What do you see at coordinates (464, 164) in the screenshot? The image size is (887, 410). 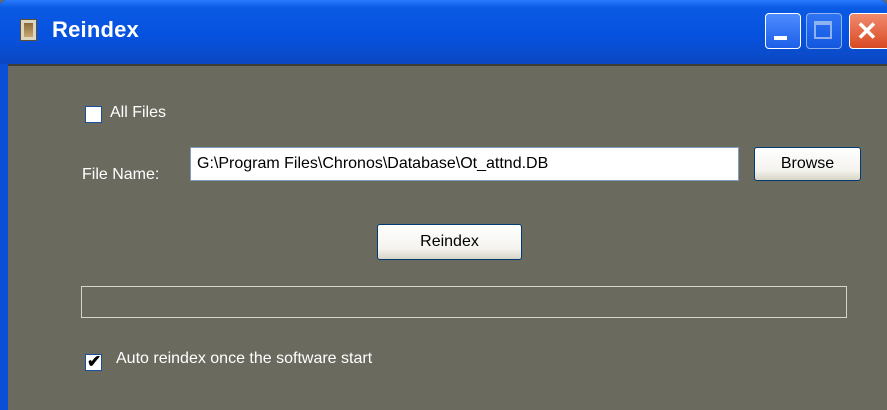 I see `file-name-input` at bounding box center [464, 164].